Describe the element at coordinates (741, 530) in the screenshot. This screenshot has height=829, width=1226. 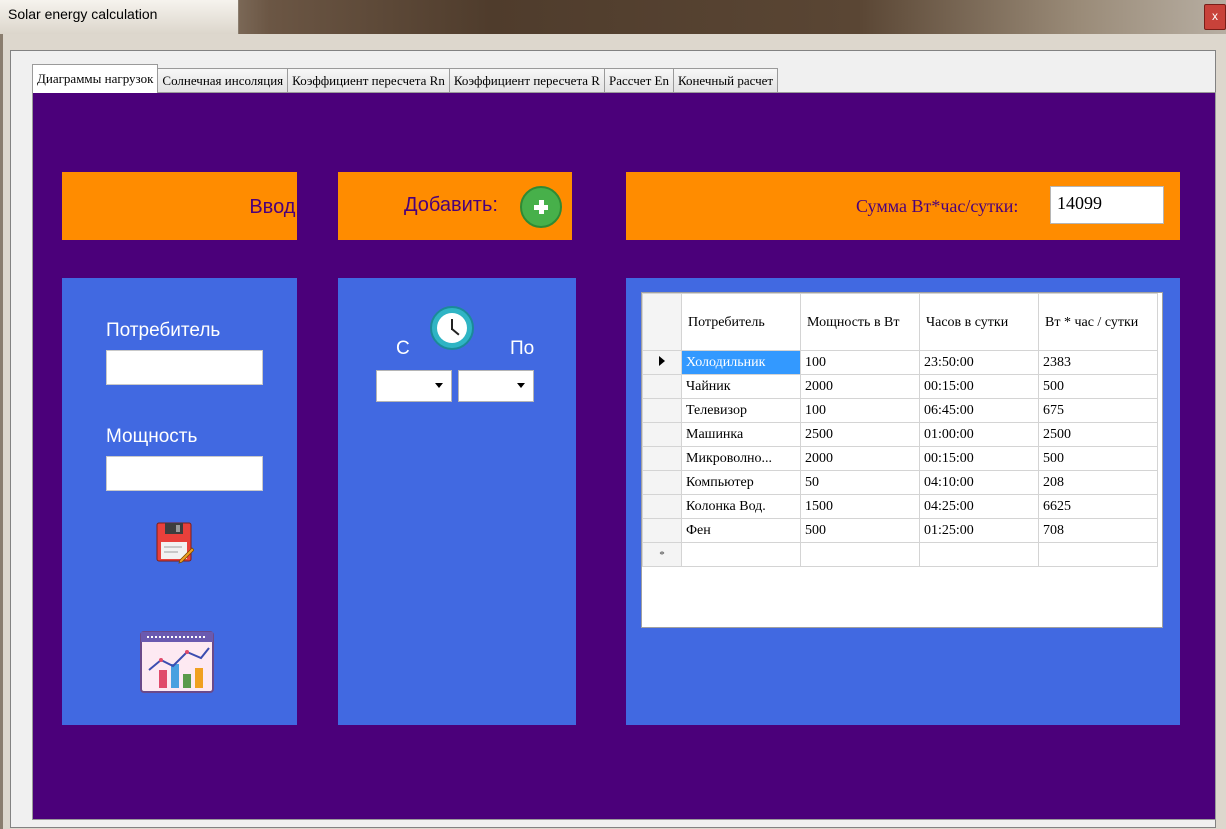
I see `grid-cell: Фен` at that location.